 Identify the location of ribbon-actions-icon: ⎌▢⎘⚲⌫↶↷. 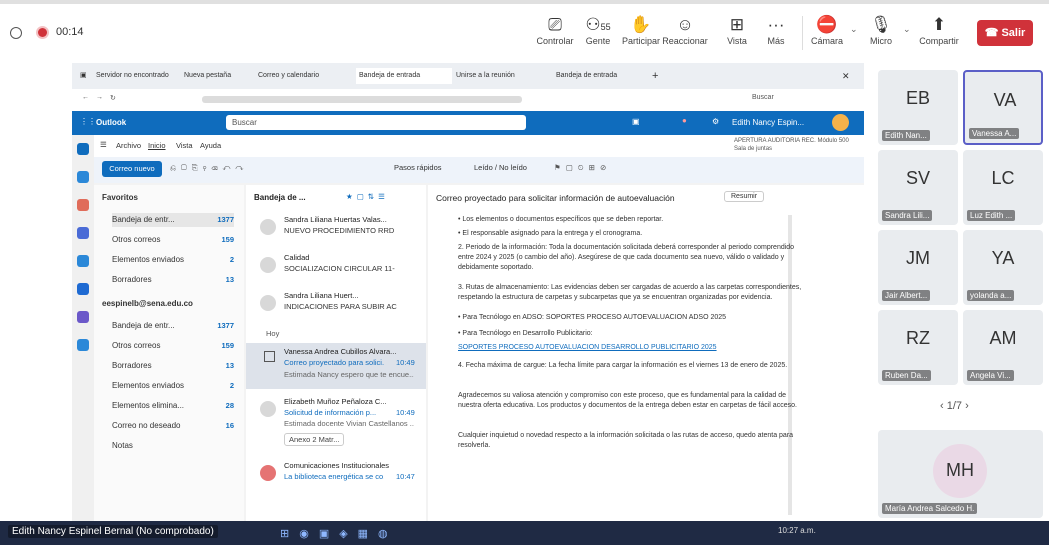
(209, 168).